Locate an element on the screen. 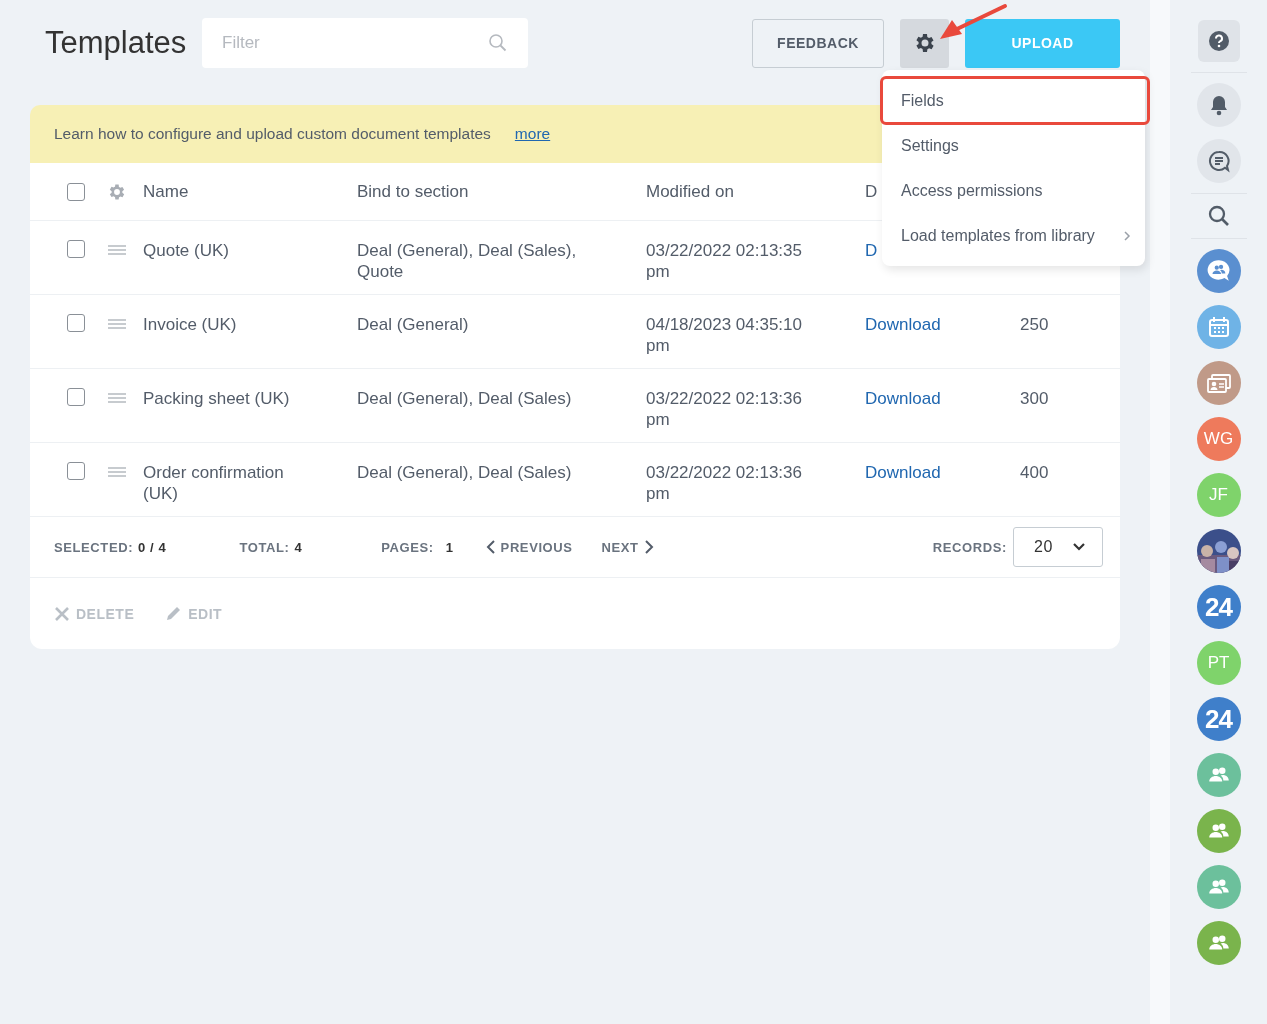 Image resolution: width=1267 pixels, height=1024 pixels. contacts-avatar is located at coordinates (1218, 383).